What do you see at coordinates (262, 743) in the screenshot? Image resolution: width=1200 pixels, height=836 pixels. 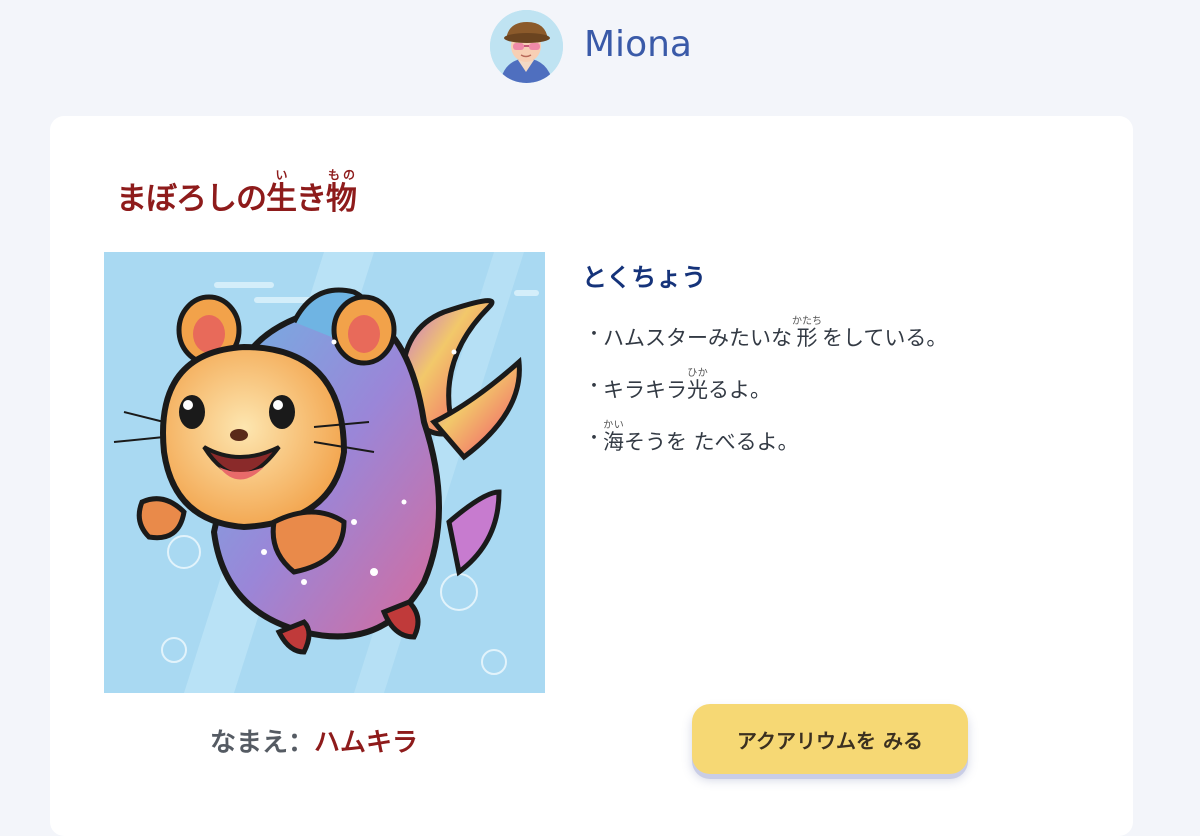 I see `name-label: なまえ：` at bounding box center [262, 743].